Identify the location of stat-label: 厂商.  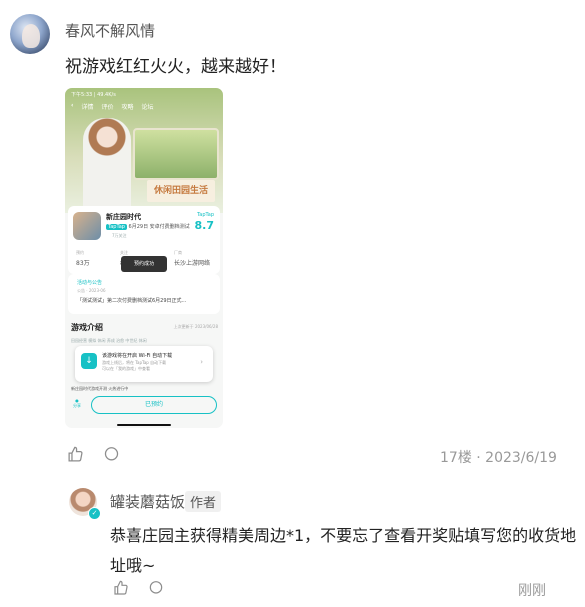
(178, 252).